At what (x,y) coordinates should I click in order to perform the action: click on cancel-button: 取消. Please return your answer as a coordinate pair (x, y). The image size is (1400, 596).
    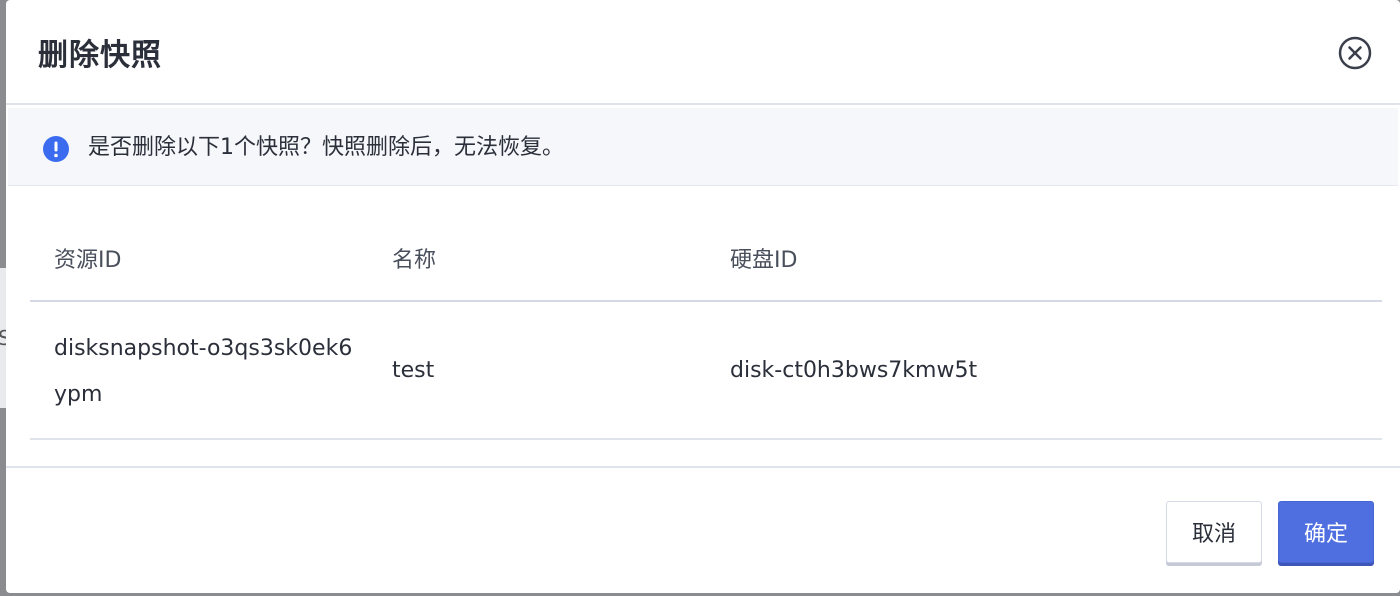
    Looking at the image, I should click on (1214, 532).